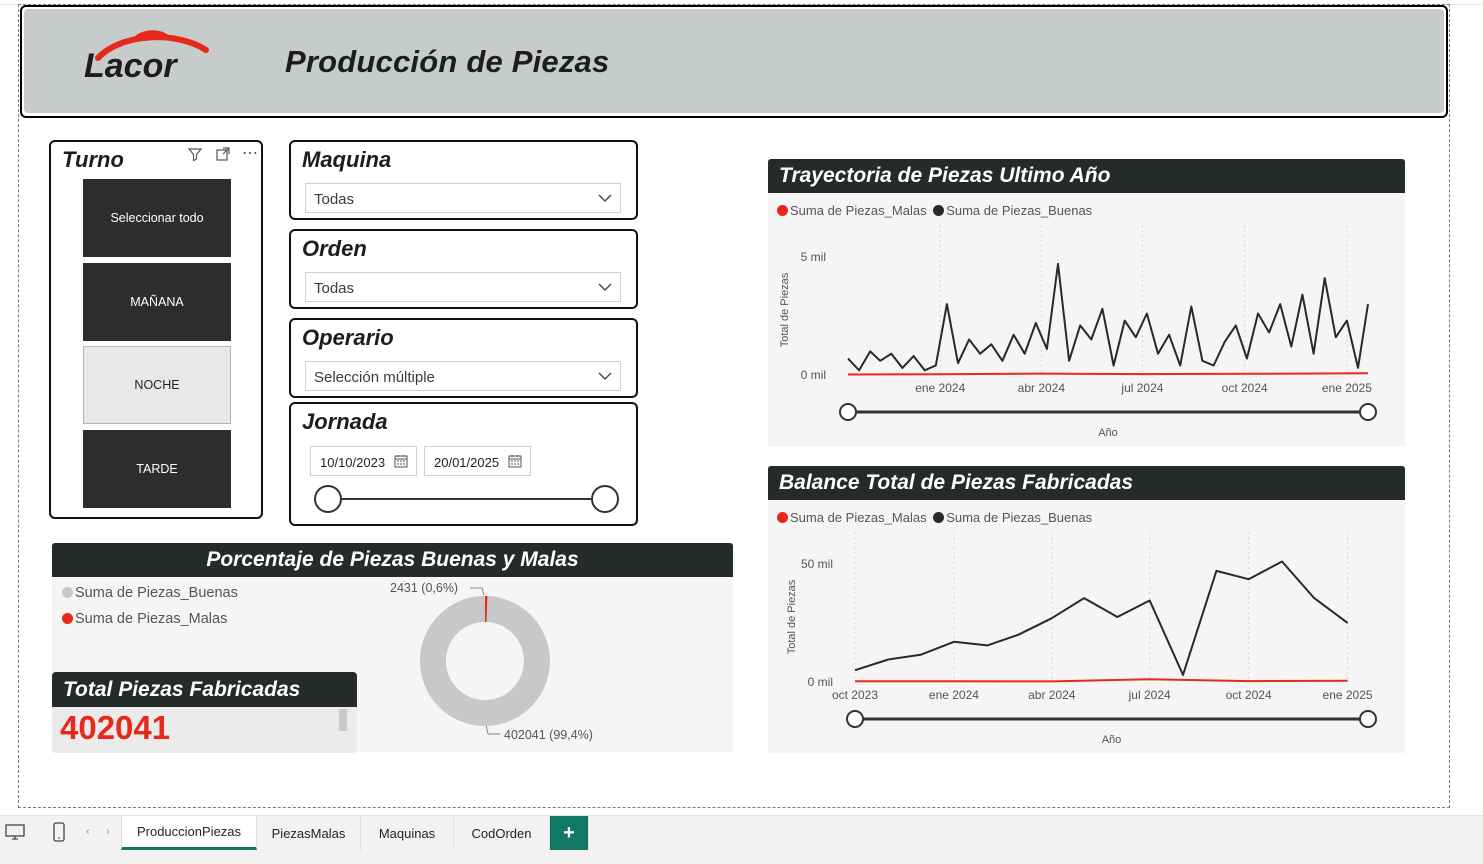  I want to click on jornada-end-date: 20/01/2025, so click(477, 461).